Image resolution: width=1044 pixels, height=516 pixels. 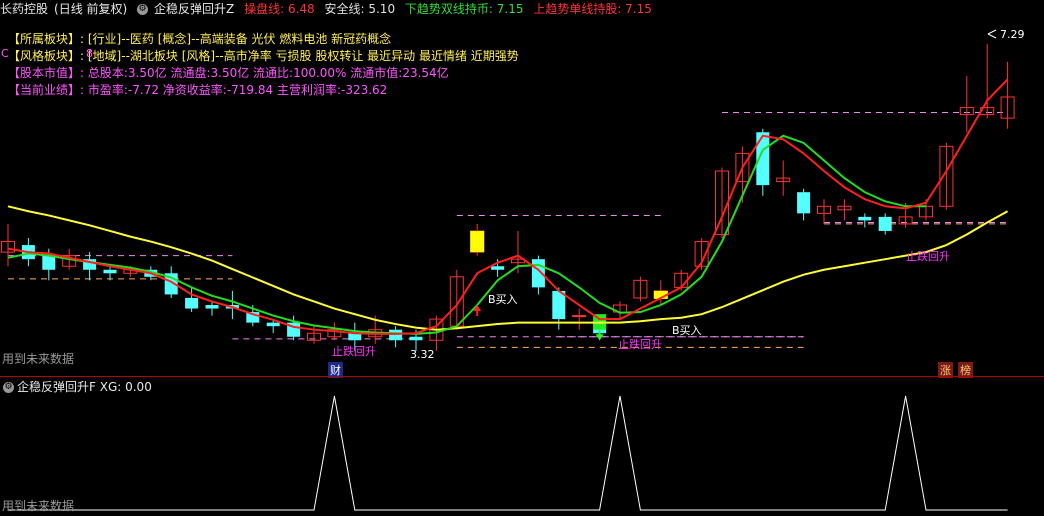 I want to click on rebound-label-3: 止跌回升, so click(x=928, y=256).